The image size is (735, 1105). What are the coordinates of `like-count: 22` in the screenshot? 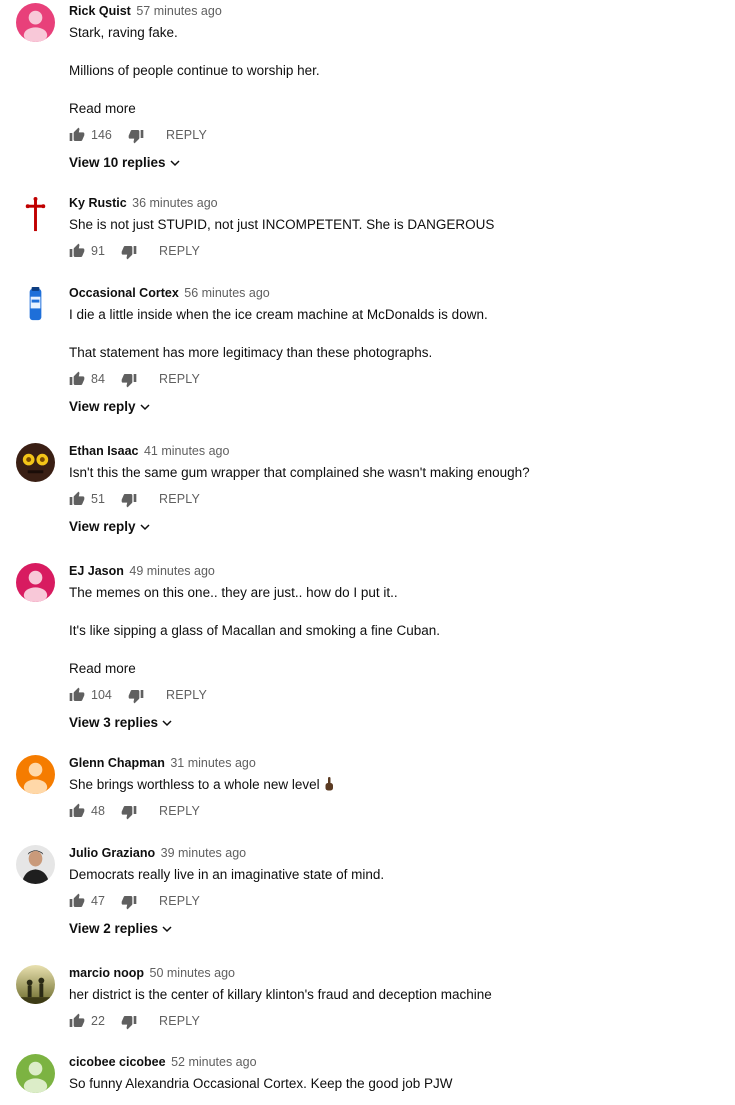 It's located at (98, 1021).